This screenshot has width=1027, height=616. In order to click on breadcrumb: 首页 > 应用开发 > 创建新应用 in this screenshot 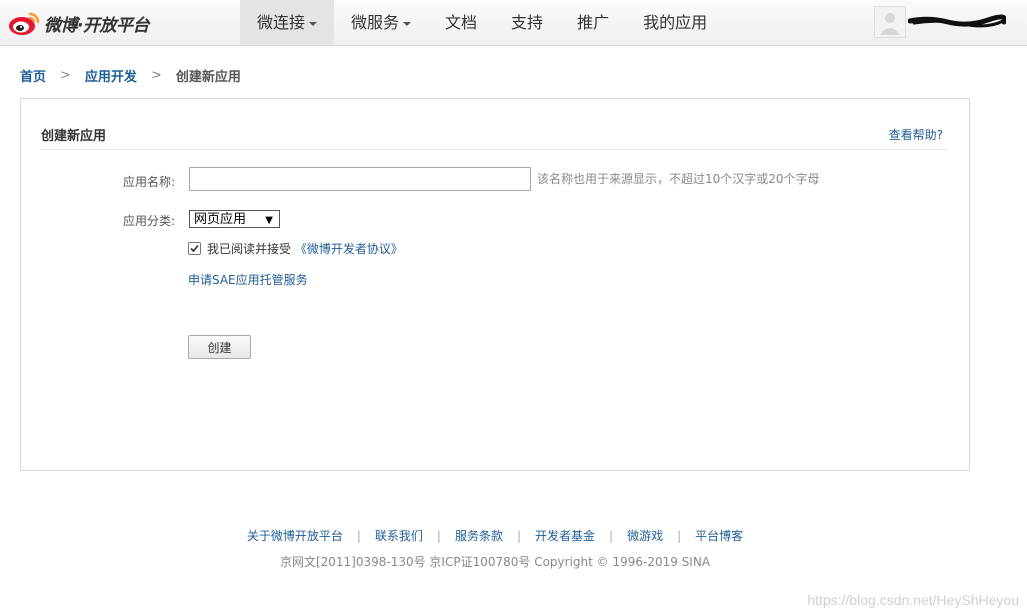, I will do `click(130, 75)`.